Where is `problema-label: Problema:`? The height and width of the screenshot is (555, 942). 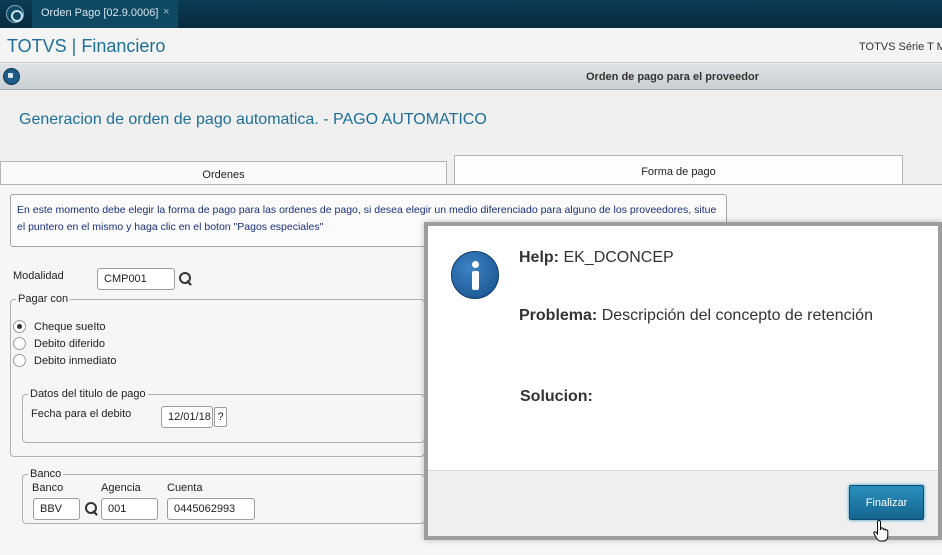 problema-label: Problema: is located at coordinates (558, 315).